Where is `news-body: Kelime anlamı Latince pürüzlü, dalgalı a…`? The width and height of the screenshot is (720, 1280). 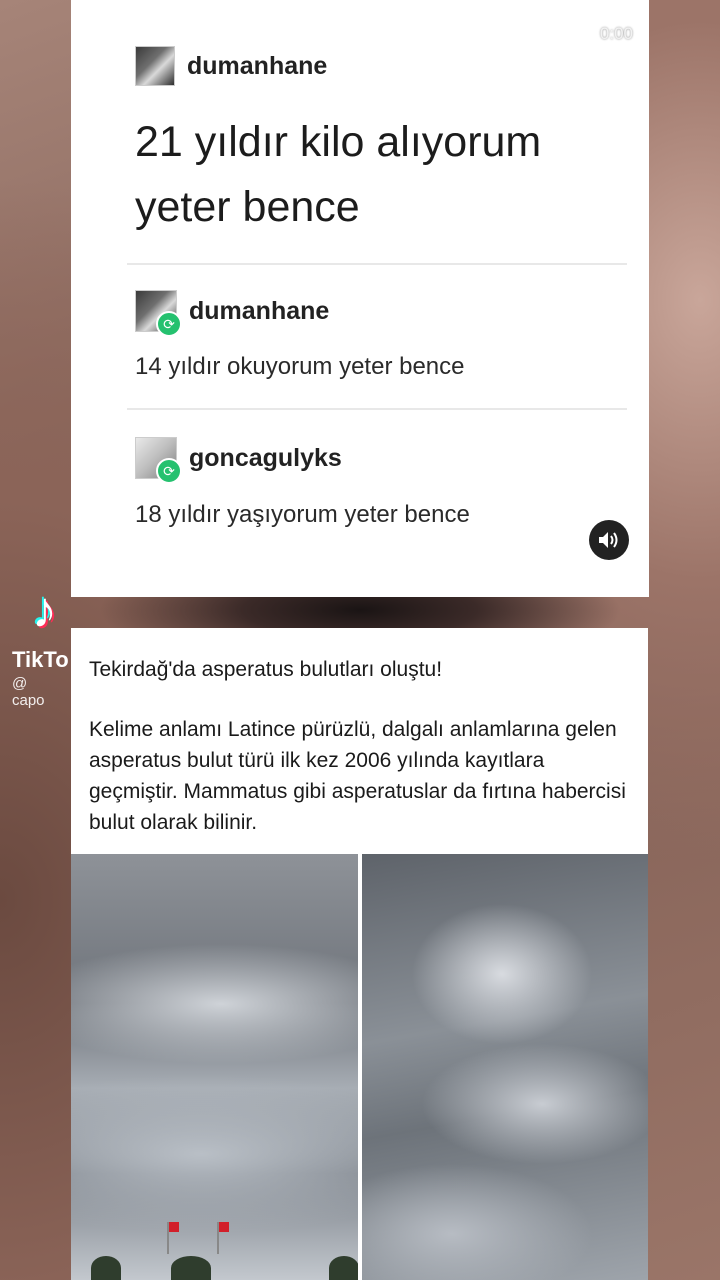 news-body: Kelime anlamı Latince pürüzlü, dalgalı a… is located at coordinates (357, 776).